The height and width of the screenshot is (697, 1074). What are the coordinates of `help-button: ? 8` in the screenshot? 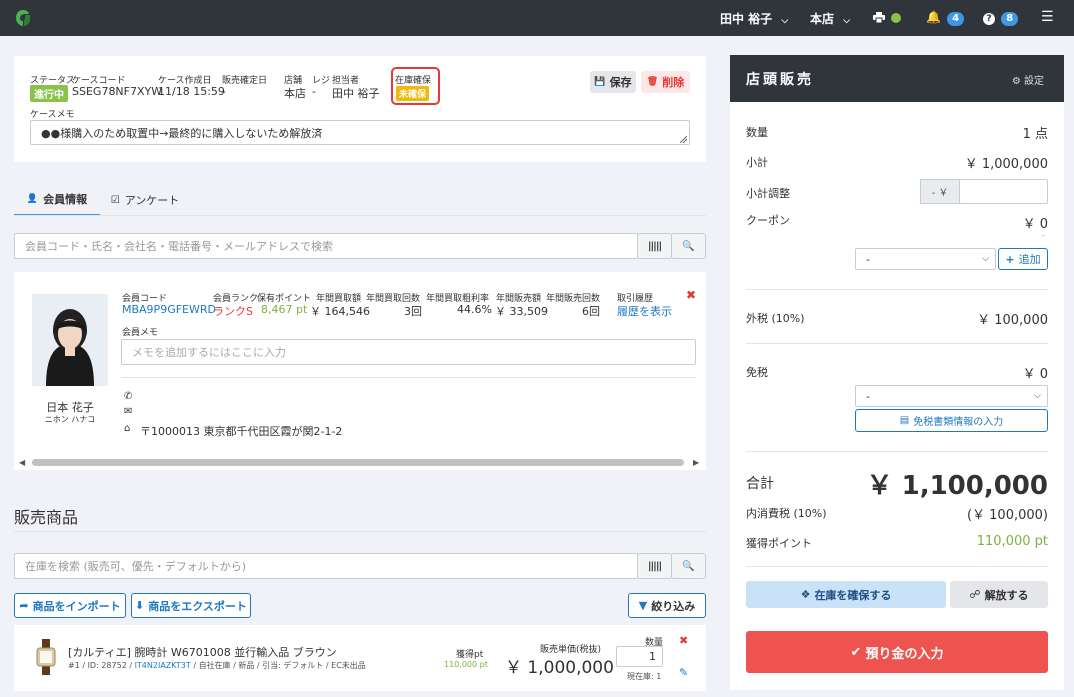 It's located at (1001, 18).